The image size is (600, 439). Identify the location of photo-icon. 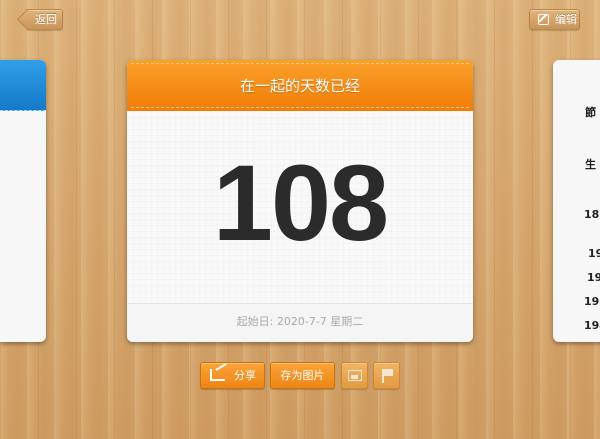
(355, 375).